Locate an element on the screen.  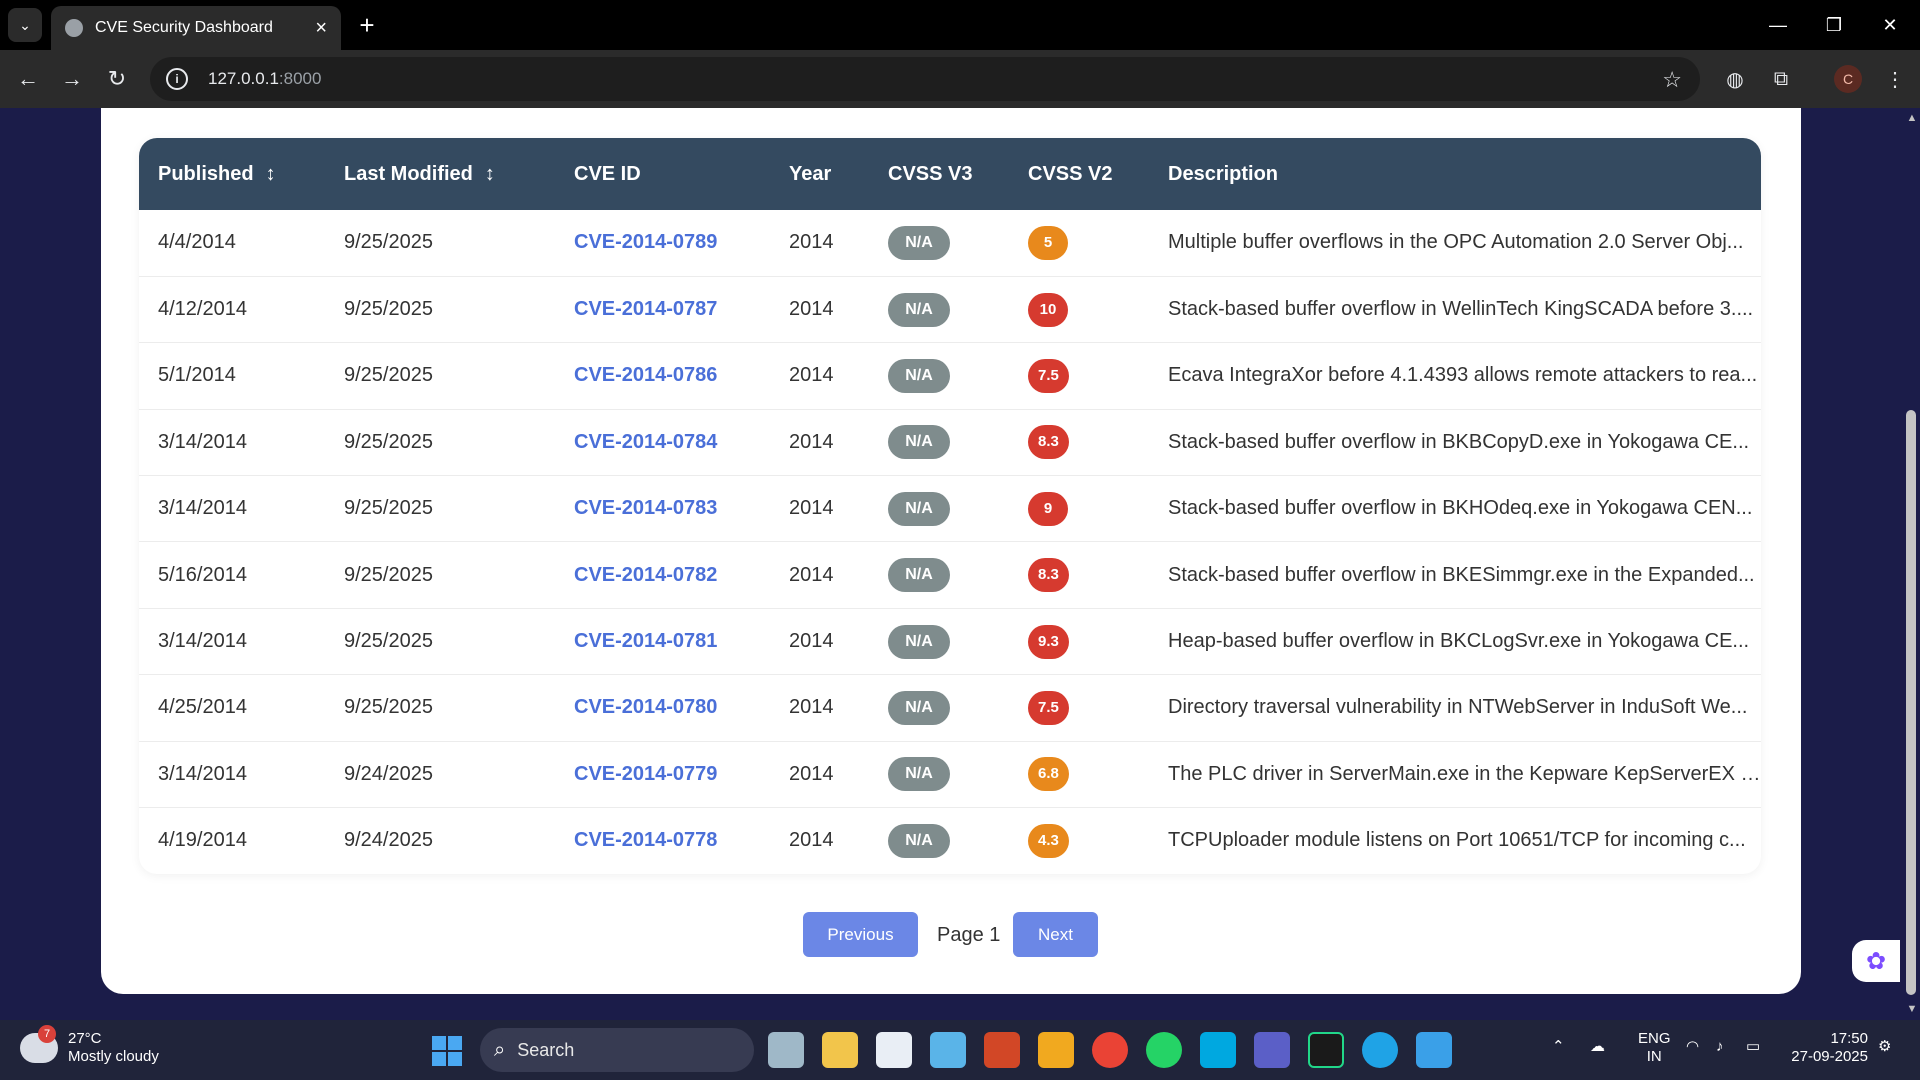
m365-icon is located at coordinates (948, 1050).